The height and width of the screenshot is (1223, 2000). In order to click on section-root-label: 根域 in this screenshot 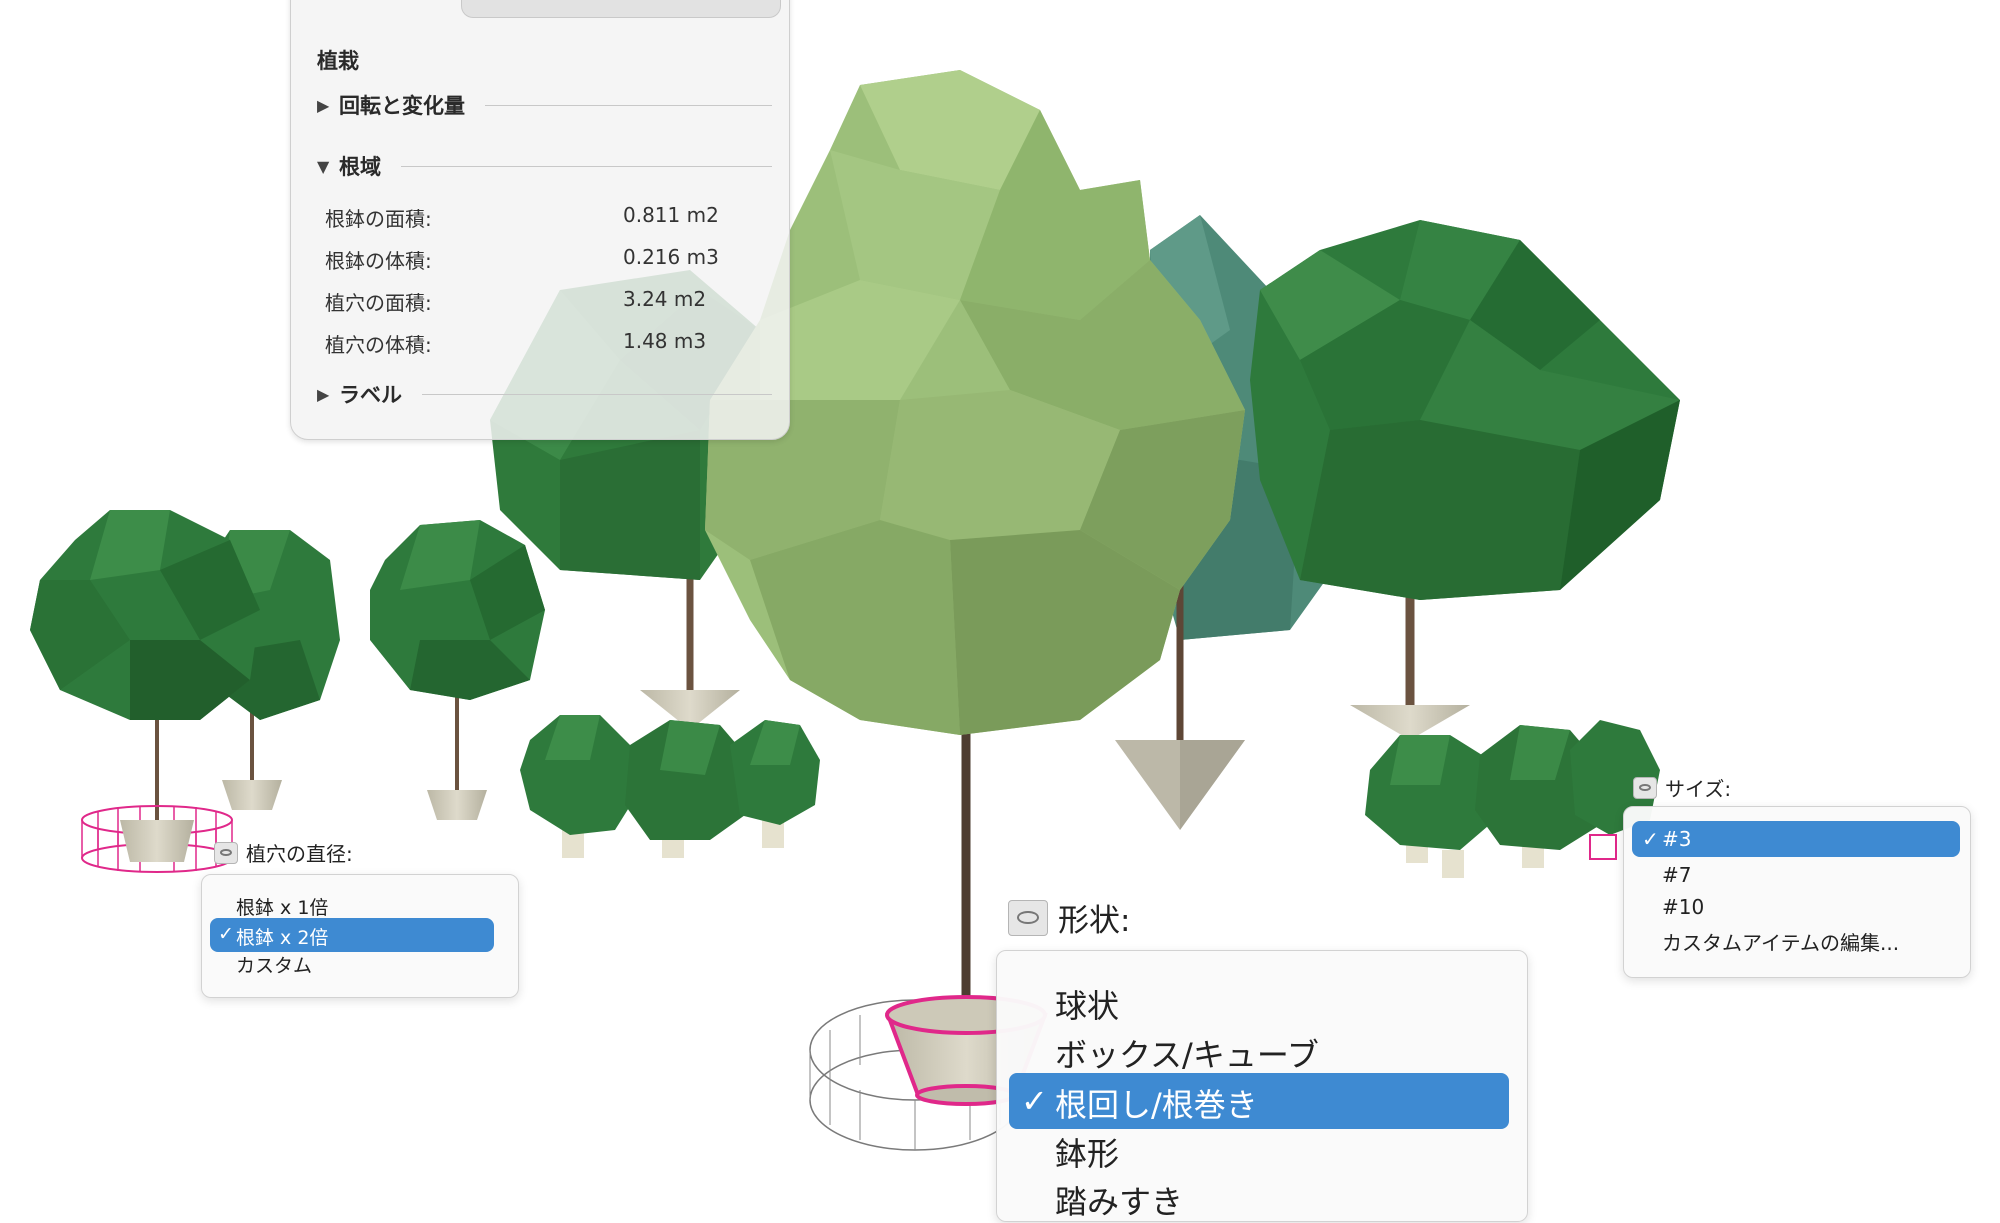, I will do `click(360, 167)`.